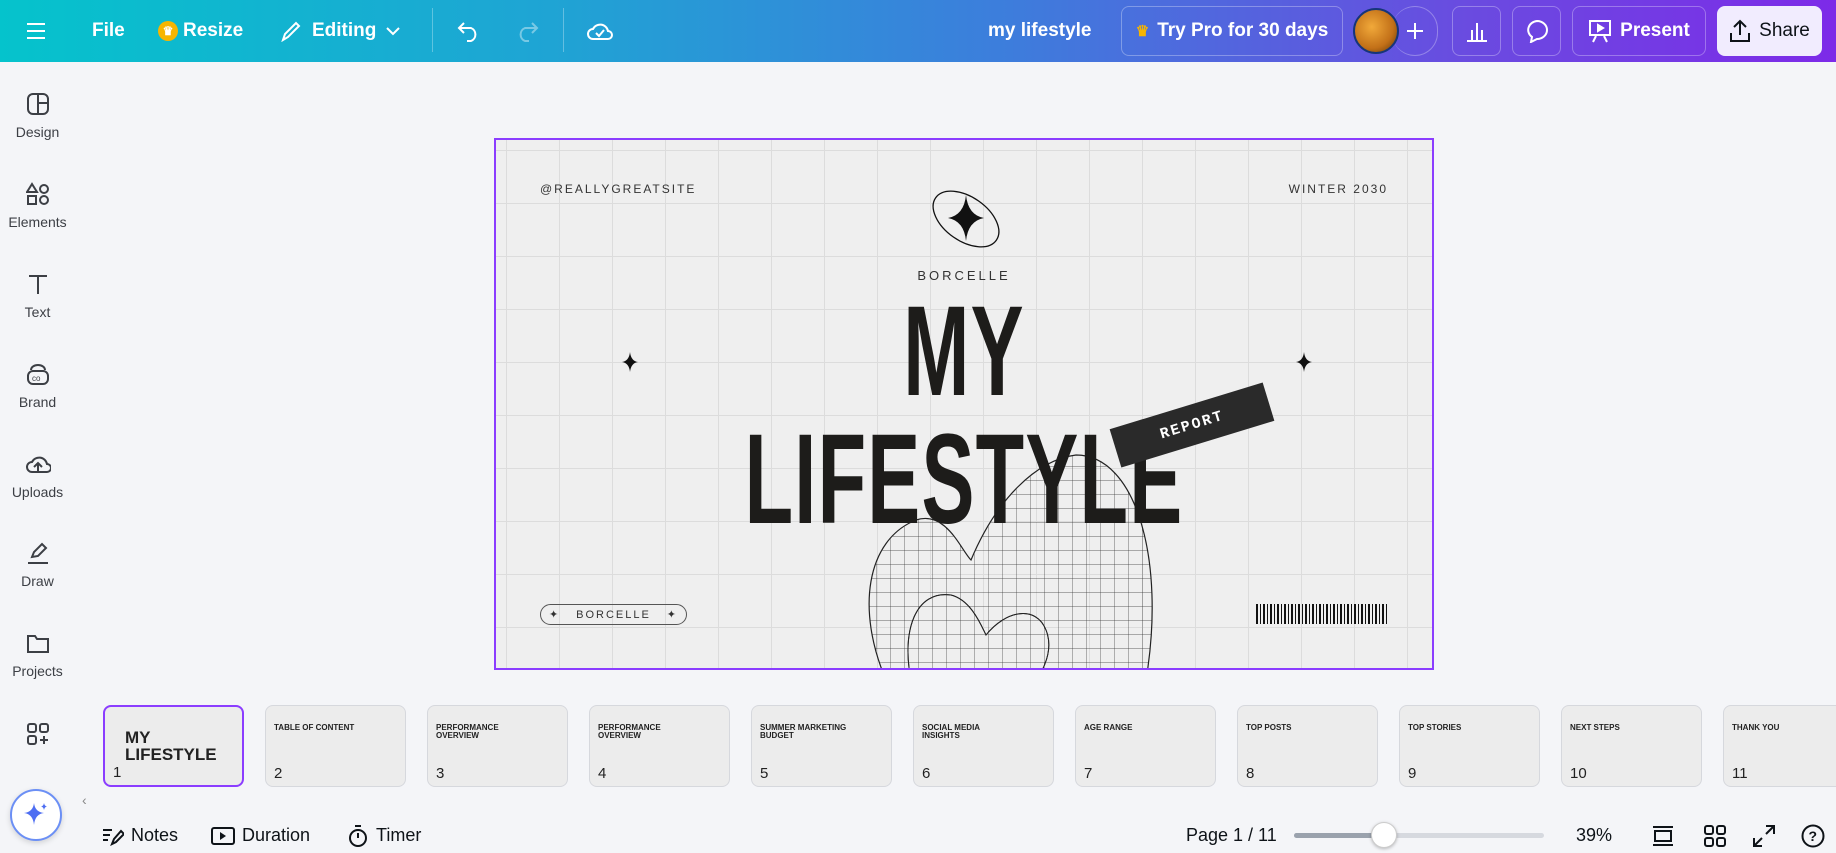  I want to click on grid-icon, so click(1715, 835).